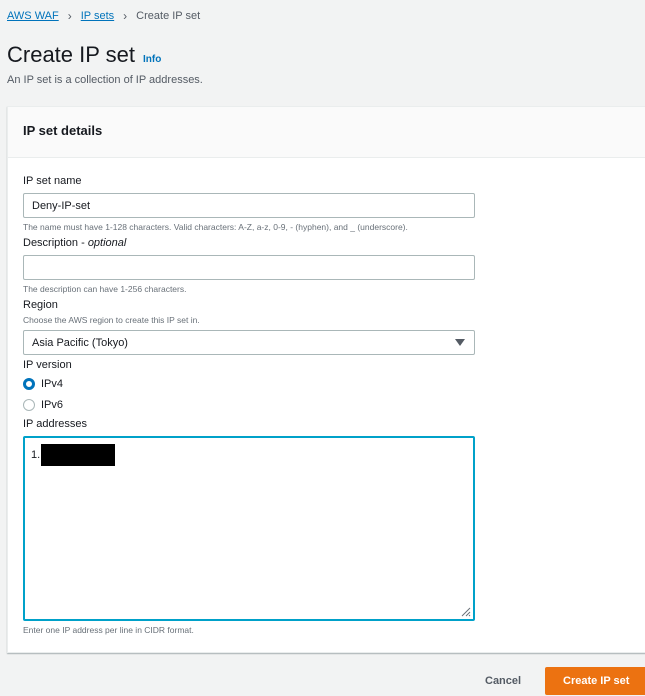  What do you see at coordinates (595, 681) in the screenshot?
I see `create-ip-set-button: Create IP set` at bounding box center [595, 681].